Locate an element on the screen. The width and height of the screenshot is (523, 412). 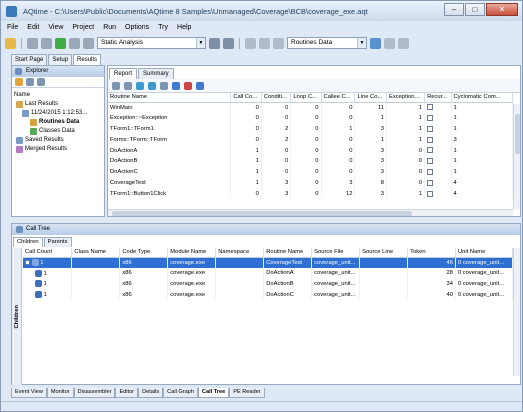
table-row: DoActionB 1 0 0 0 3 0 1 is located at coordinates (311, 161).